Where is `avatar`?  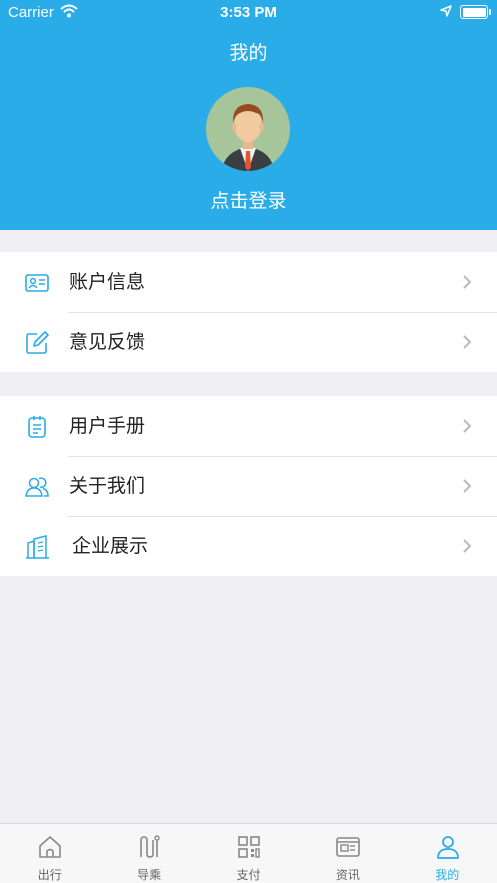
avatar is located at coordinates (248, 129).